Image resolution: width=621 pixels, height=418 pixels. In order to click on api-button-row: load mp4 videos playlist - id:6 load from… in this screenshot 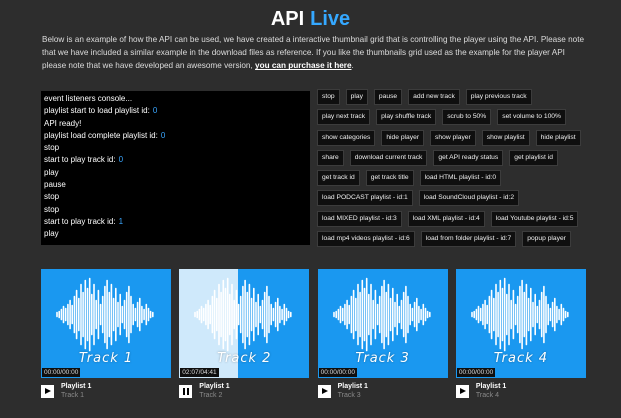, I will do `click(452, 241)`.